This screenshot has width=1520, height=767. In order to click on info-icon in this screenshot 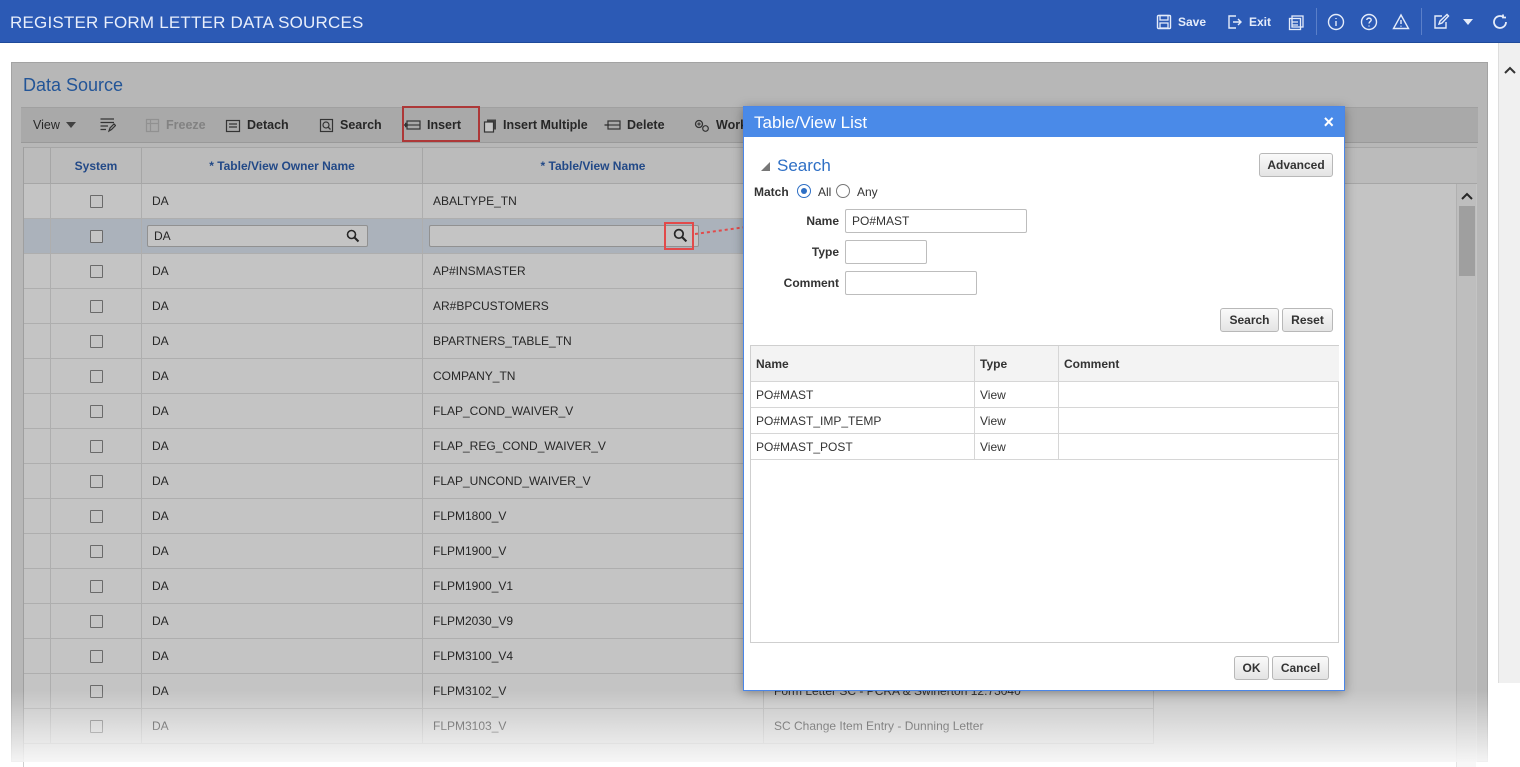, I will do `click(1336, 22)`.